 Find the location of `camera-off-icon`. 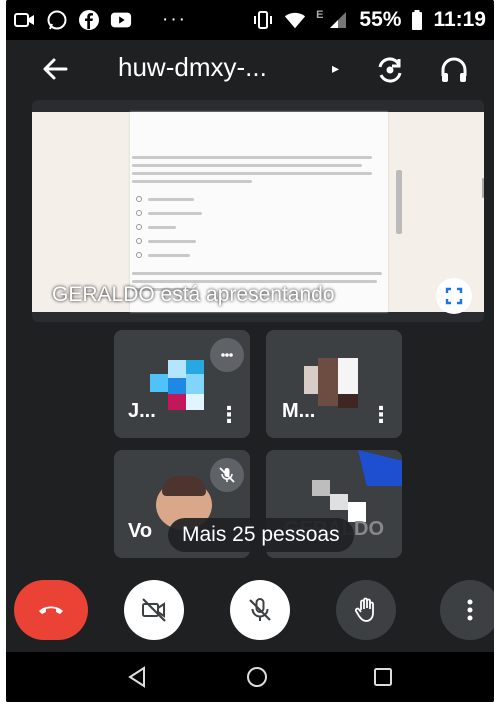

camera-off-icon is located at coordinates (154, 610).